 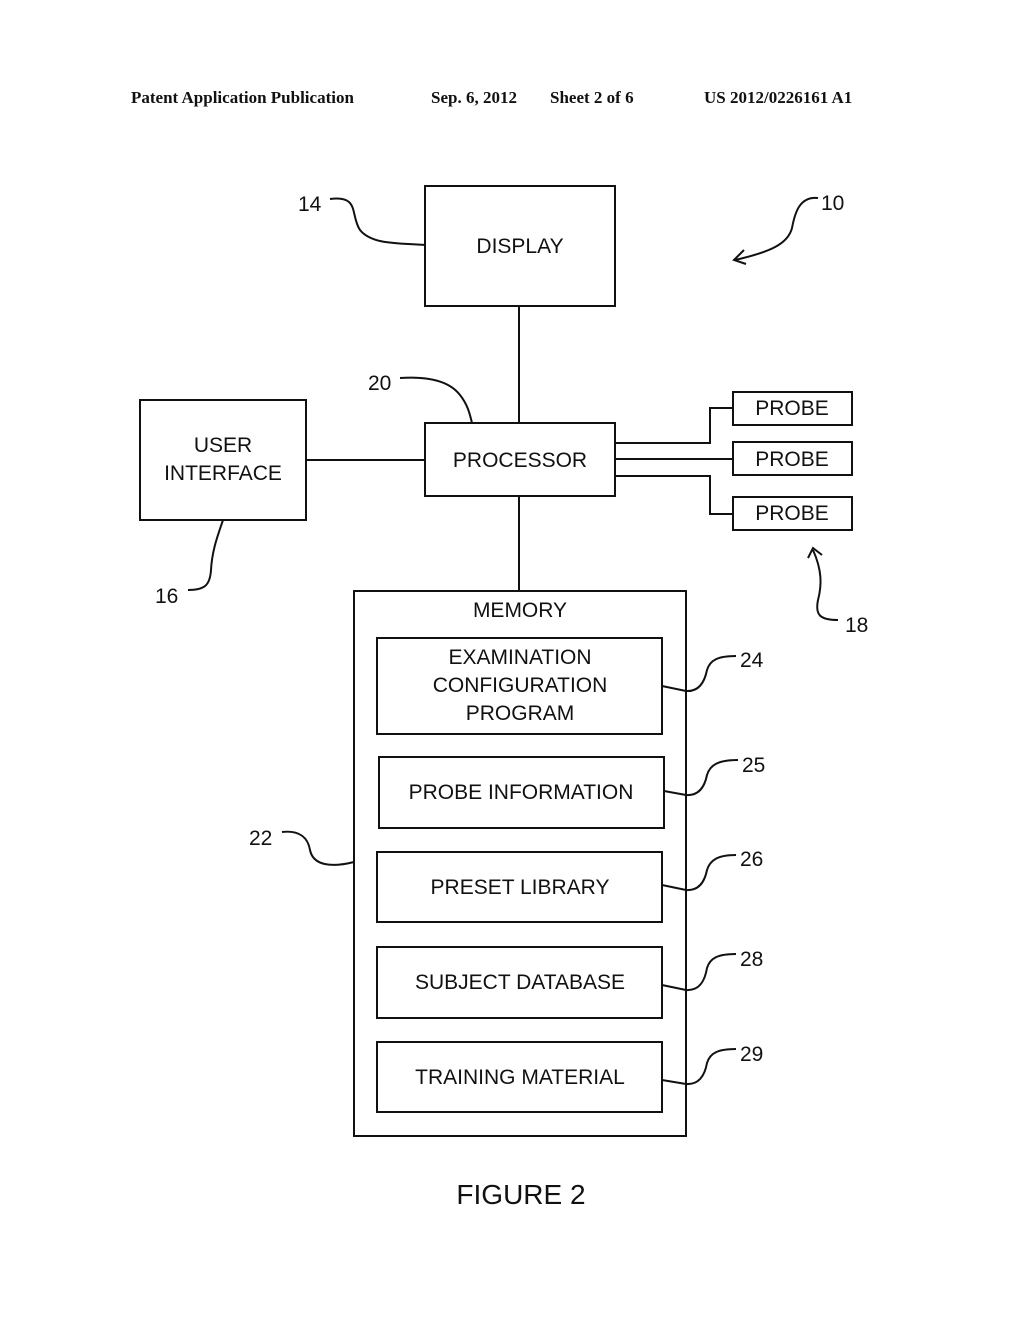 I want to click on processor-block: PROCESSOR, so click(x=520, y=459).